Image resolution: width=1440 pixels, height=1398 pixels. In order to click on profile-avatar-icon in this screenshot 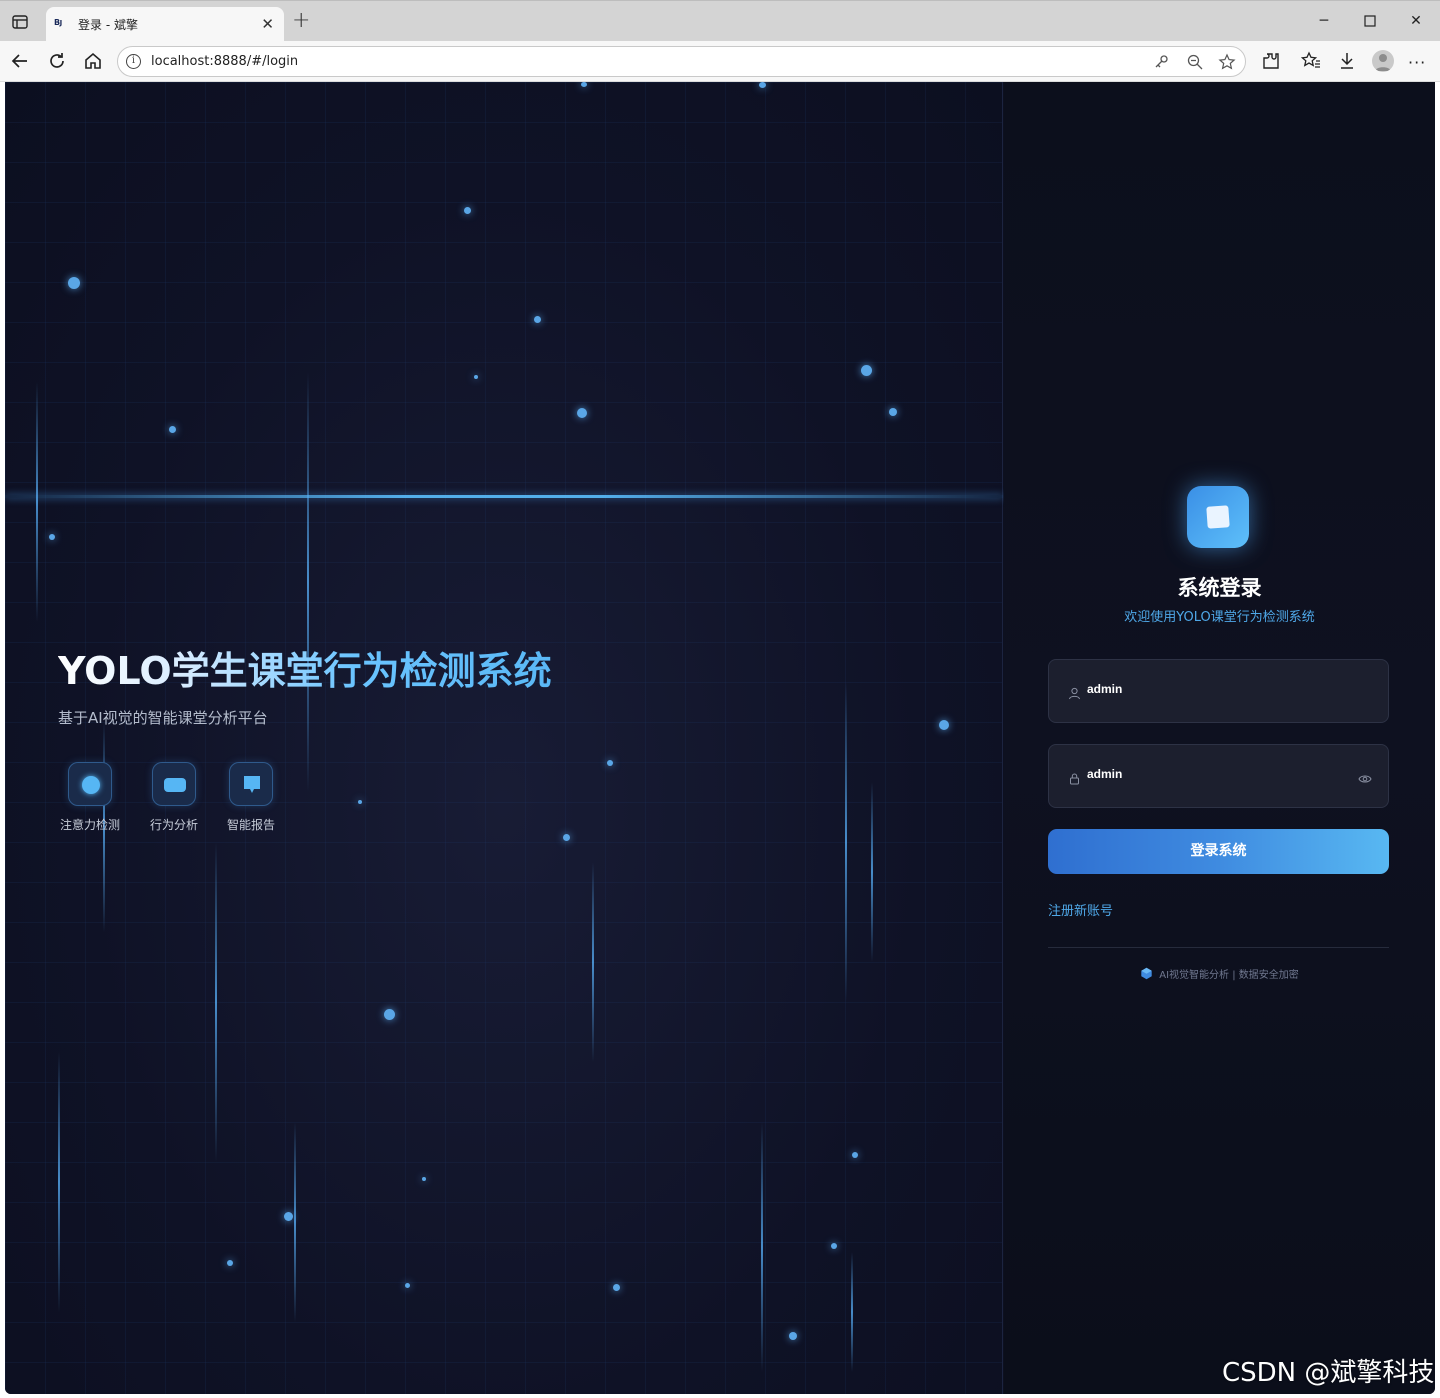, I will do `click(1383, 61)`.